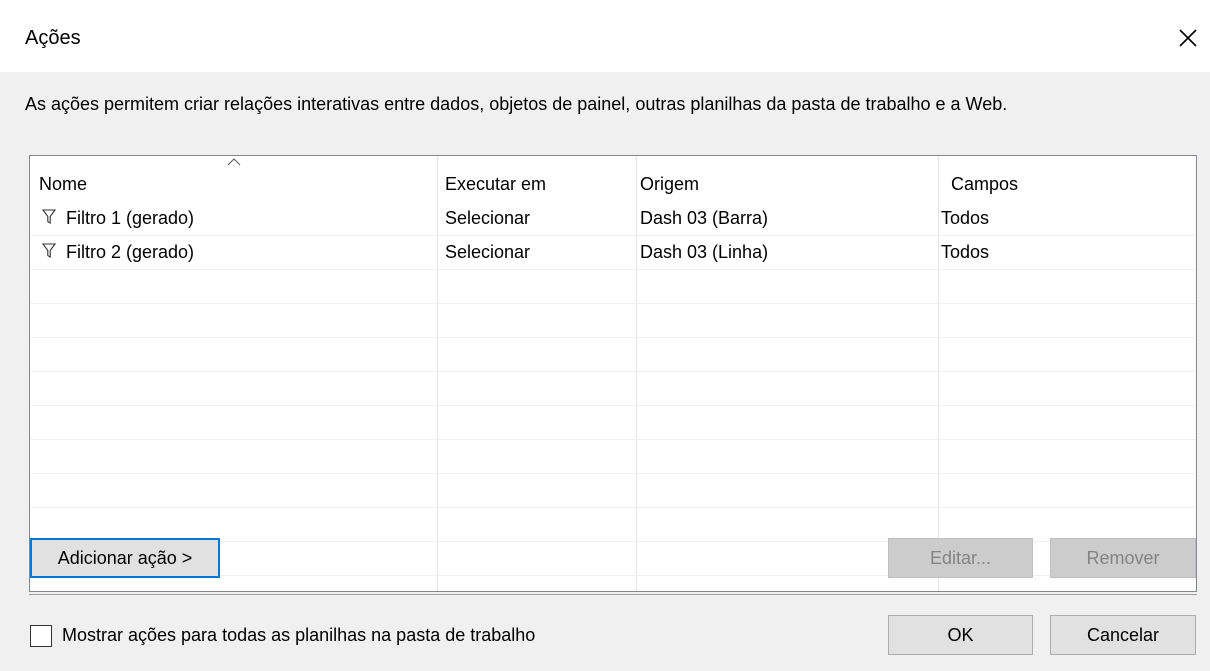 This screenshot has height=671, width=1210. I want to click on show-all-sheets-checkbox, so click(41, 636).